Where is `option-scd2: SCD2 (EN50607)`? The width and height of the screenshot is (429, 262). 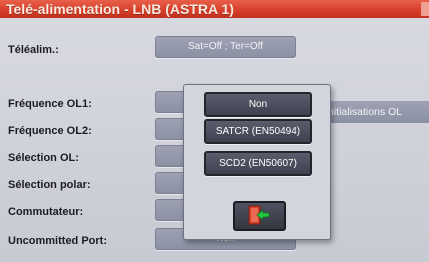
option-scd2: SCD2 (EN50607) is located at coordinates (258, 163).